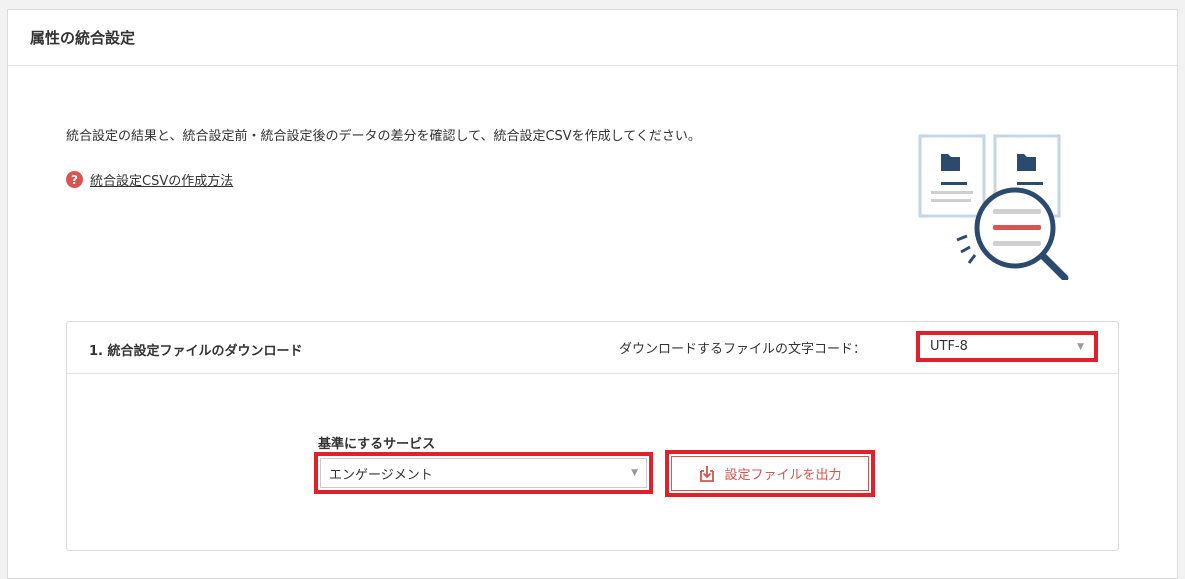 This screenshot has height=579, width=1185. I want to click on export-button-label: 設定ファイルを出力, so click(783, 475).